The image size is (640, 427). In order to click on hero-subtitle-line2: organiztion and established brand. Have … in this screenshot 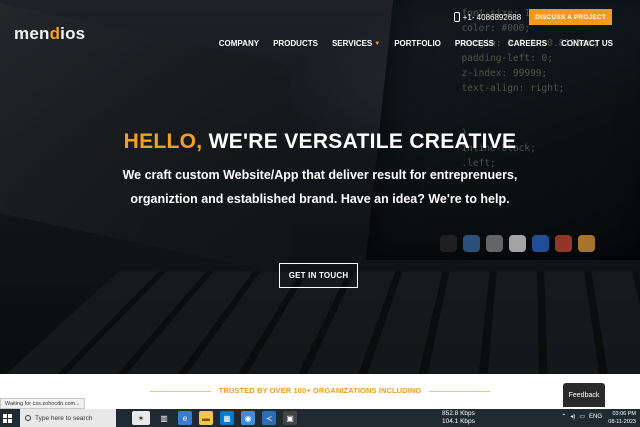, I will do `click(320, 199)`.